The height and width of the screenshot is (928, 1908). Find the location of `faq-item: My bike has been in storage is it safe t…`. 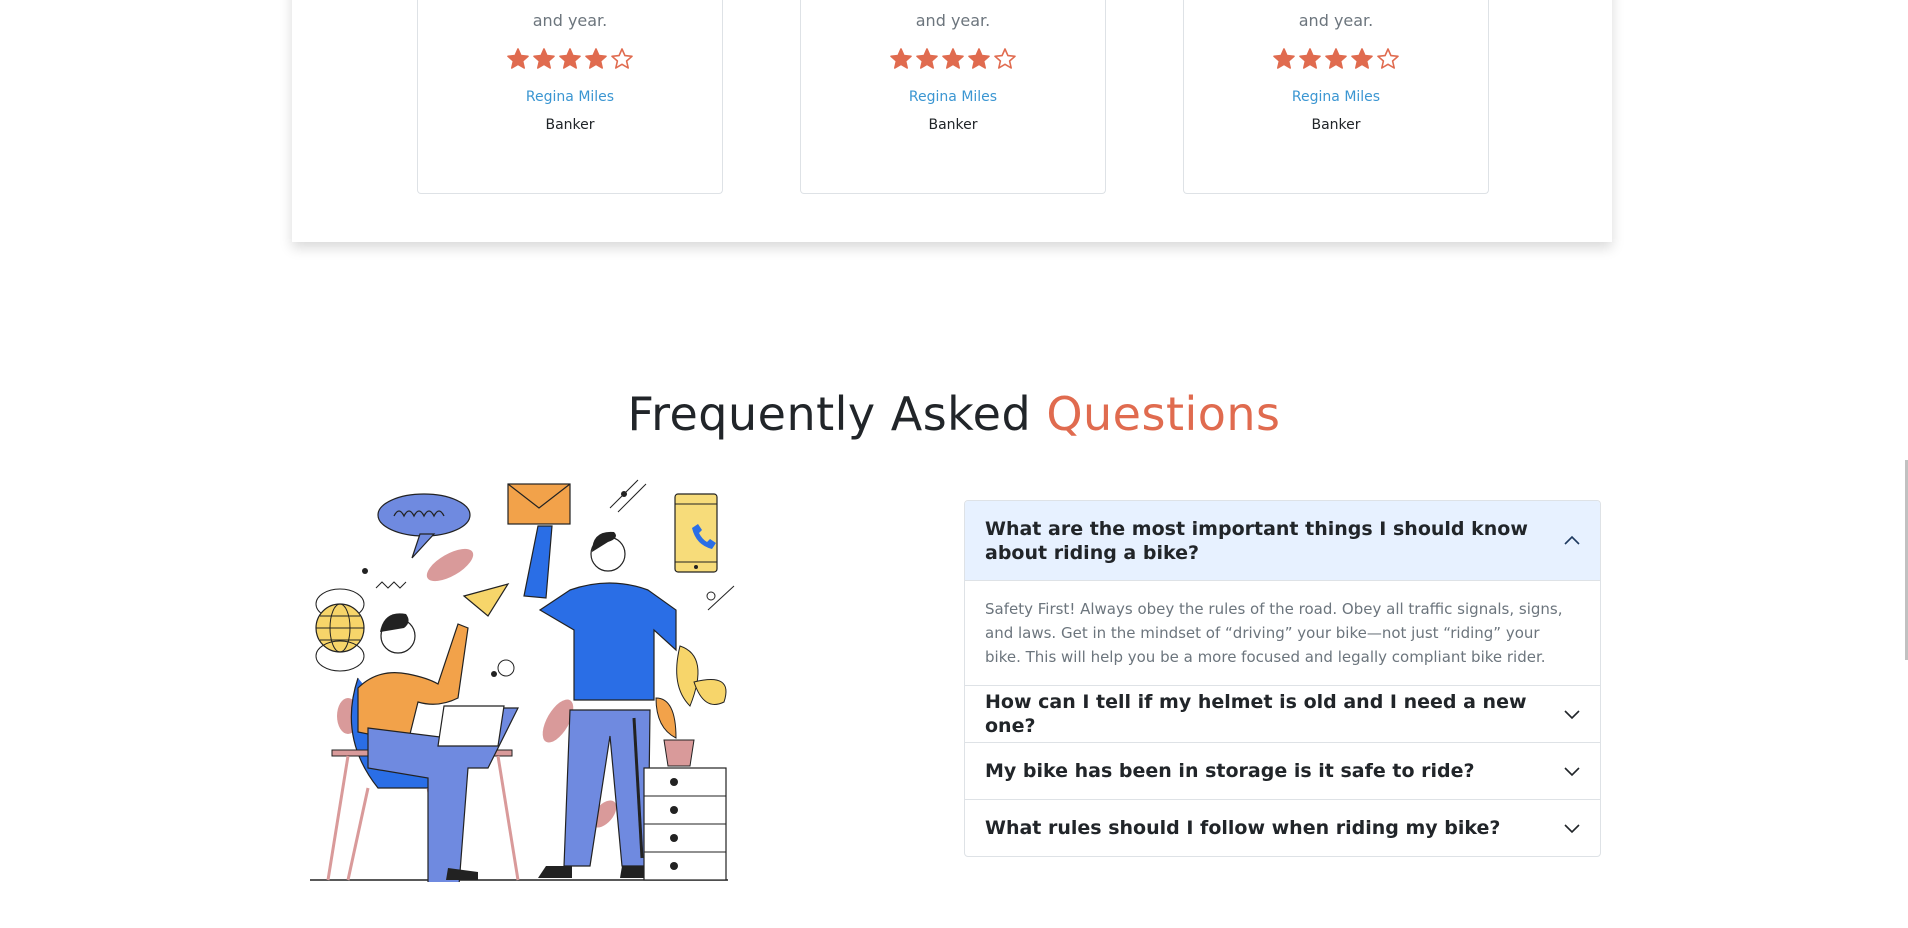

faq-item: My bike has been in storage is it safe t… is located at coordinates (1282, 770).